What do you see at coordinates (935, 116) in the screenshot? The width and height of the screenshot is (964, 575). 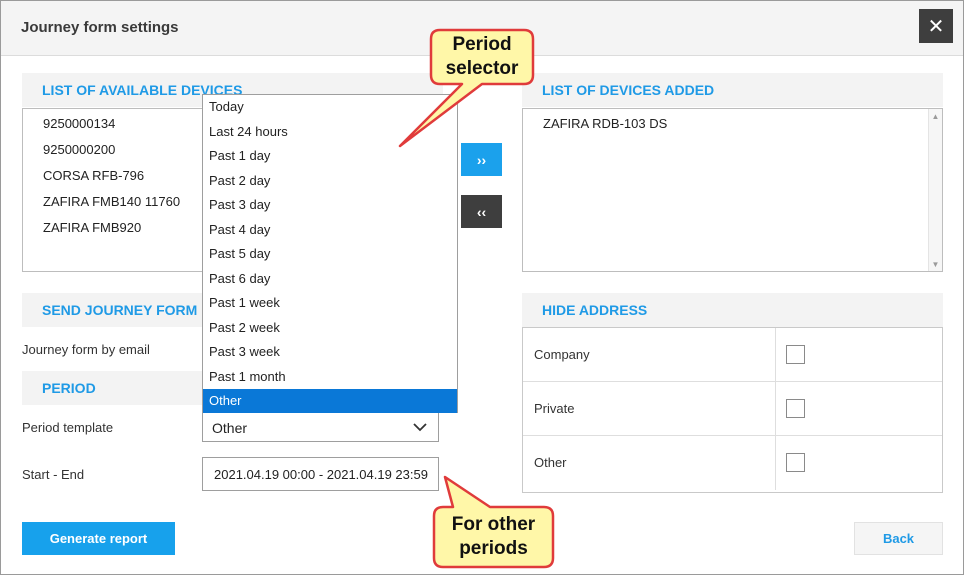 I see `scroll-up-icon: ▲` at bounding box center [935, 116].